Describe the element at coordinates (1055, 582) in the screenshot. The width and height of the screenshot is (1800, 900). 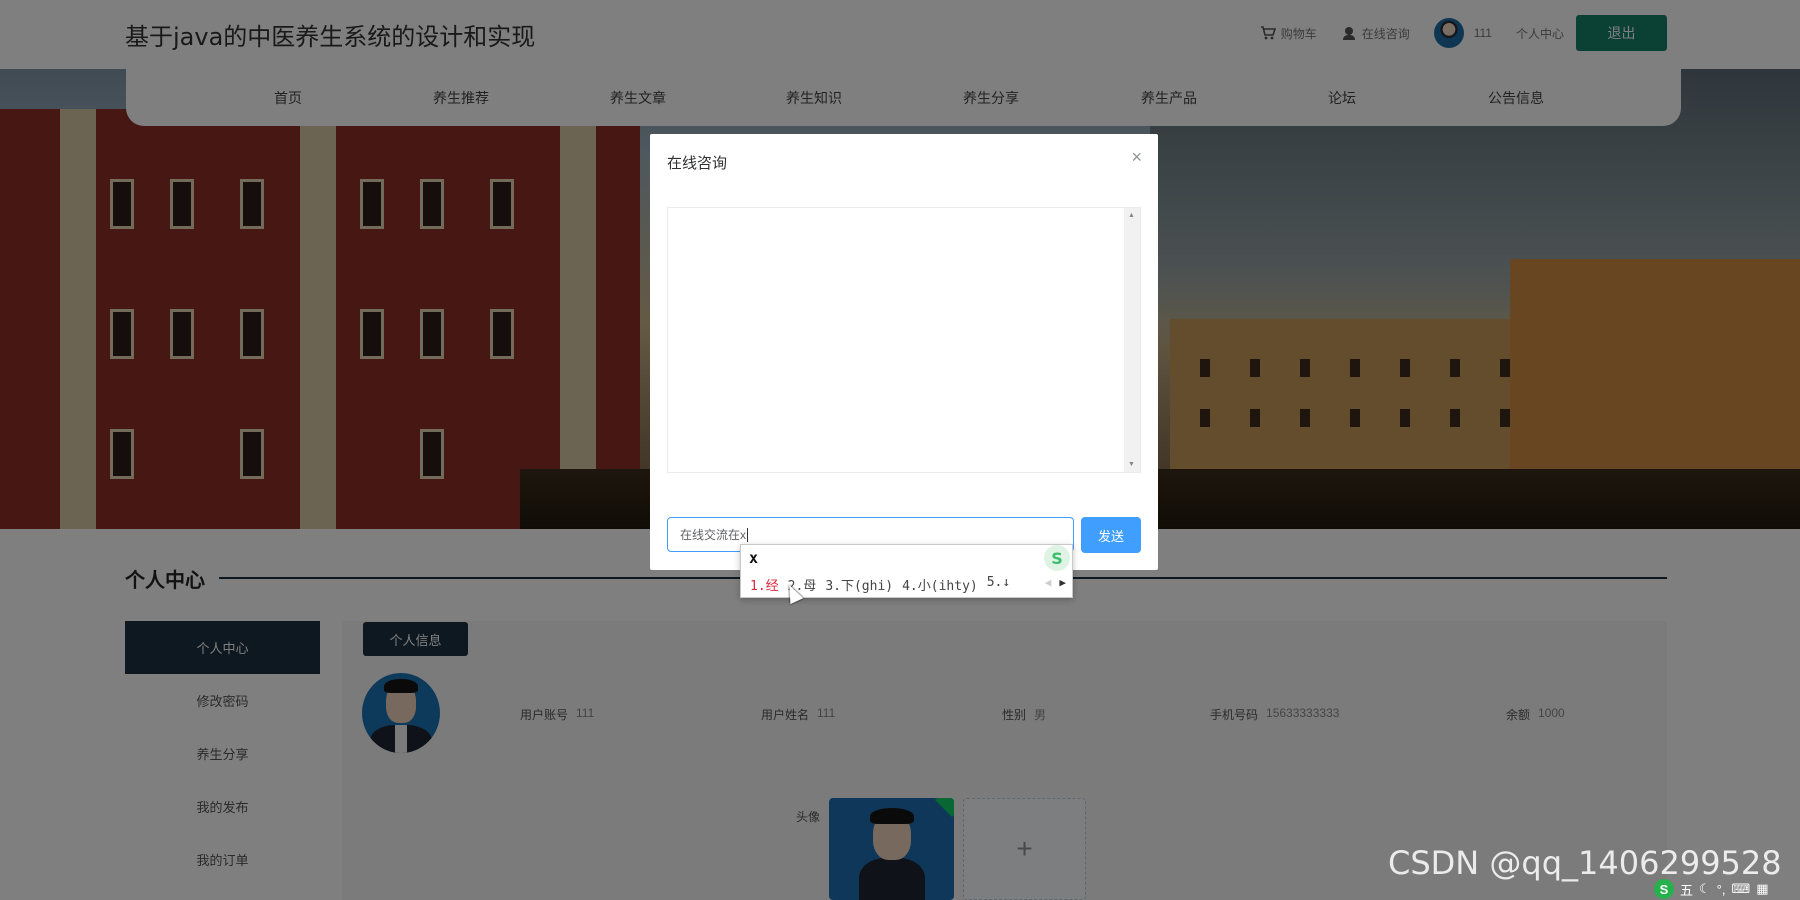
I see `ime-page-controls: ◀ ▶` at that location.